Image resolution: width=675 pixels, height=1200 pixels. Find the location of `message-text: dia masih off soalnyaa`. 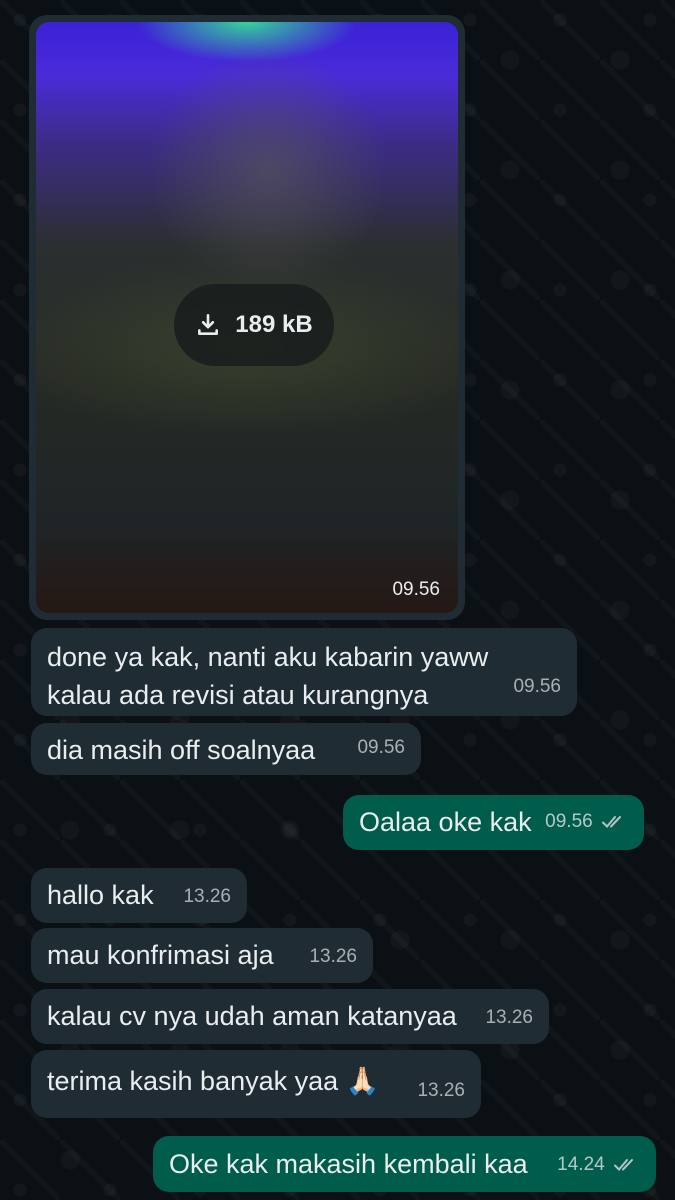

message-text: dia masih off soalnyaa is located at coordinates (181, 750).